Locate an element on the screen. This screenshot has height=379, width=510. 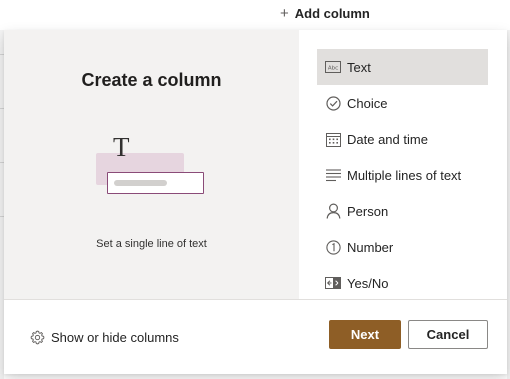
yes-no-toggle-icon is located at coordinates (333, 283).